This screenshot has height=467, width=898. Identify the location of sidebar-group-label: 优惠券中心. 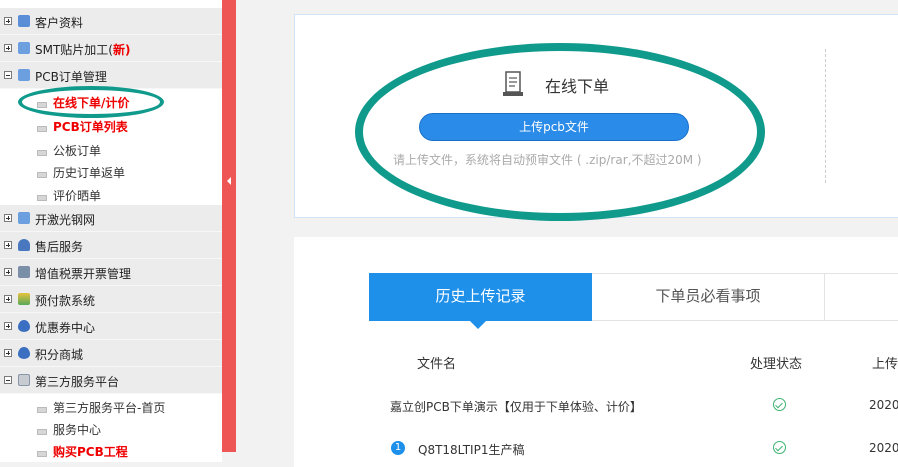
(65, 328).